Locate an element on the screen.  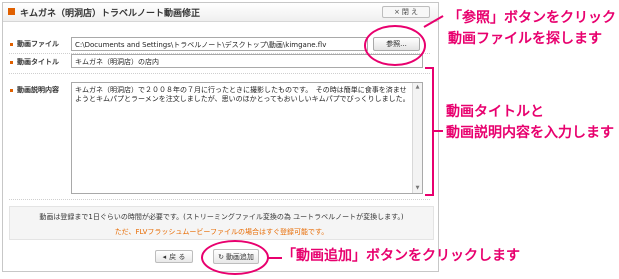
add-connector is located at coordinates (275, 258).